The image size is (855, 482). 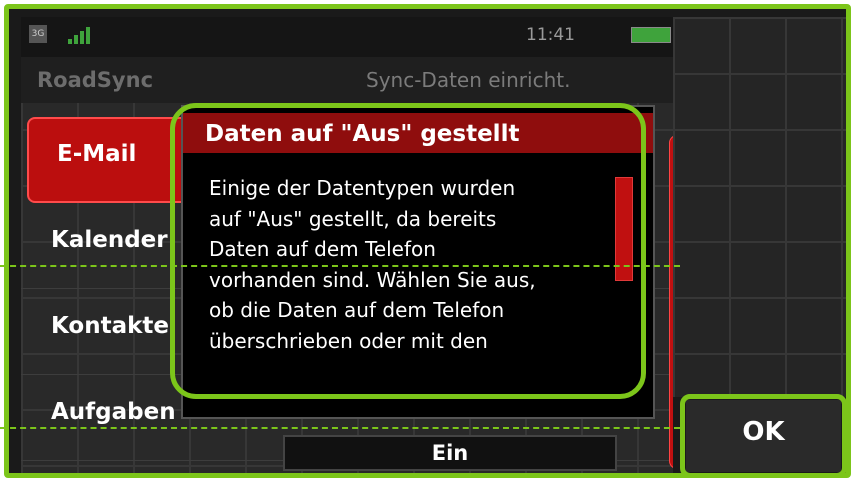 What do you see at coordinates (450, 453) in the screenshot?
I see `toggle-value-ein: Ein` at bounding box center [450, 453].